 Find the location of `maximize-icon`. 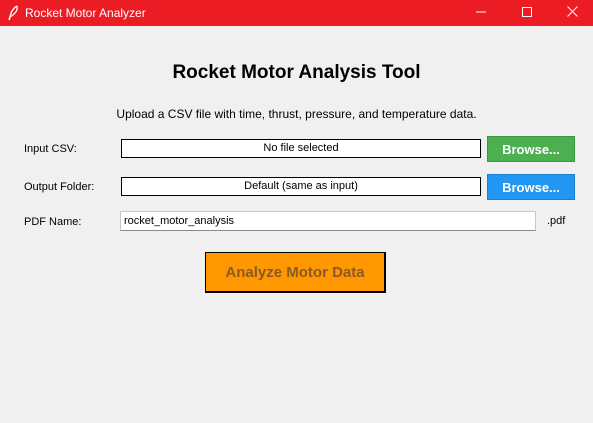

maximize-icon is located at coordinates (527, 13).